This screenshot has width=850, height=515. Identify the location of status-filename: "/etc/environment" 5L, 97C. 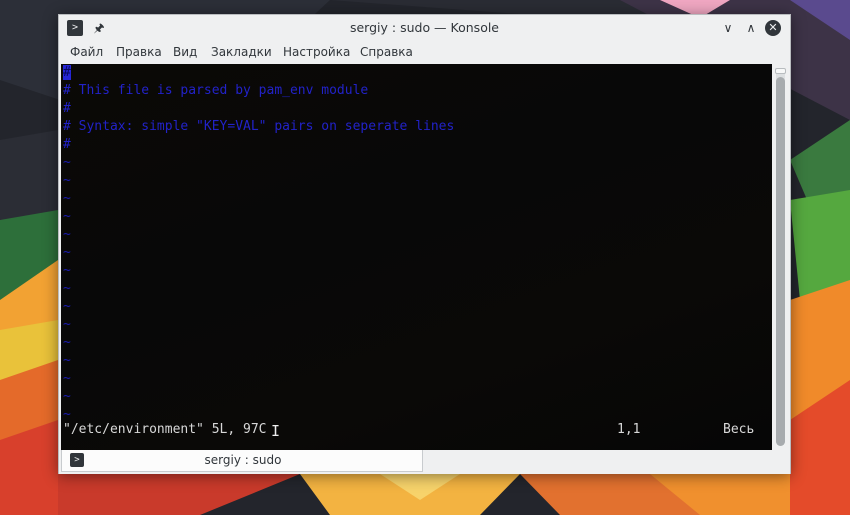
(165, 429).